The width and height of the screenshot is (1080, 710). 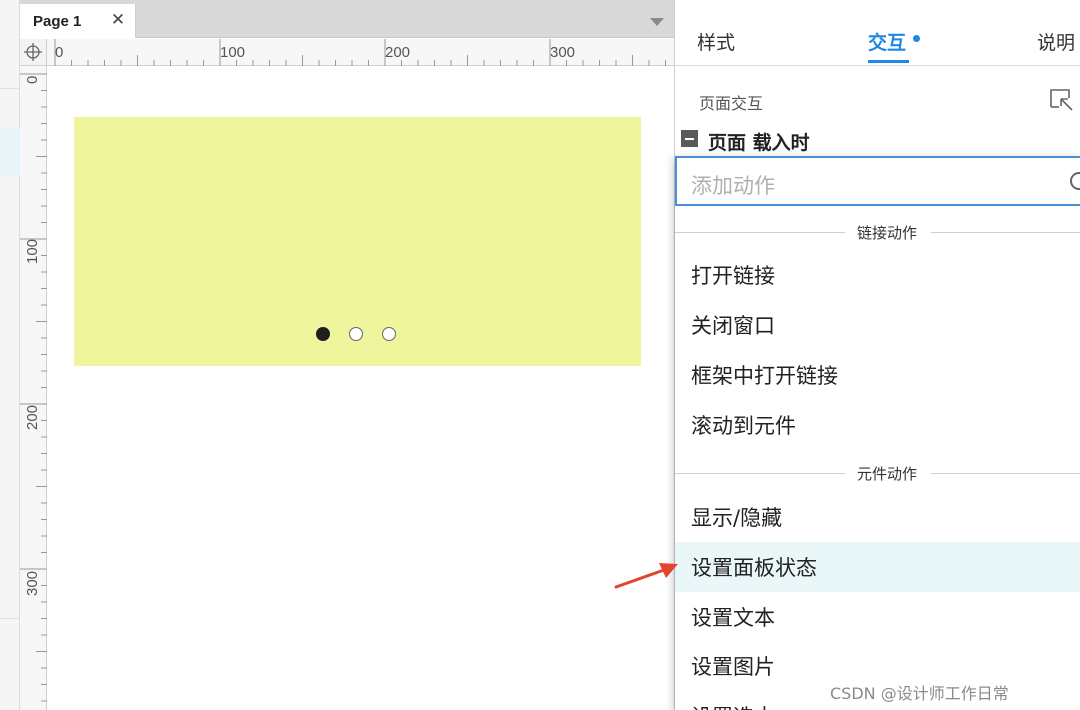 I want to click on menu-item-label: 滚动到元件, so click(x=743, y=426).